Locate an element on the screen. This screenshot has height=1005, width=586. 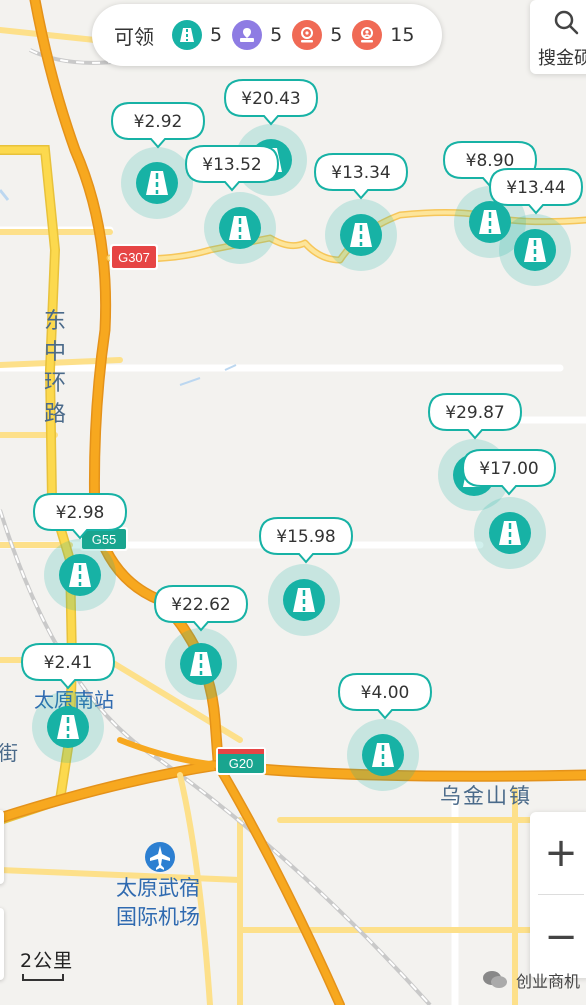
svg-text: G20 is located at coordinates (241, 763).